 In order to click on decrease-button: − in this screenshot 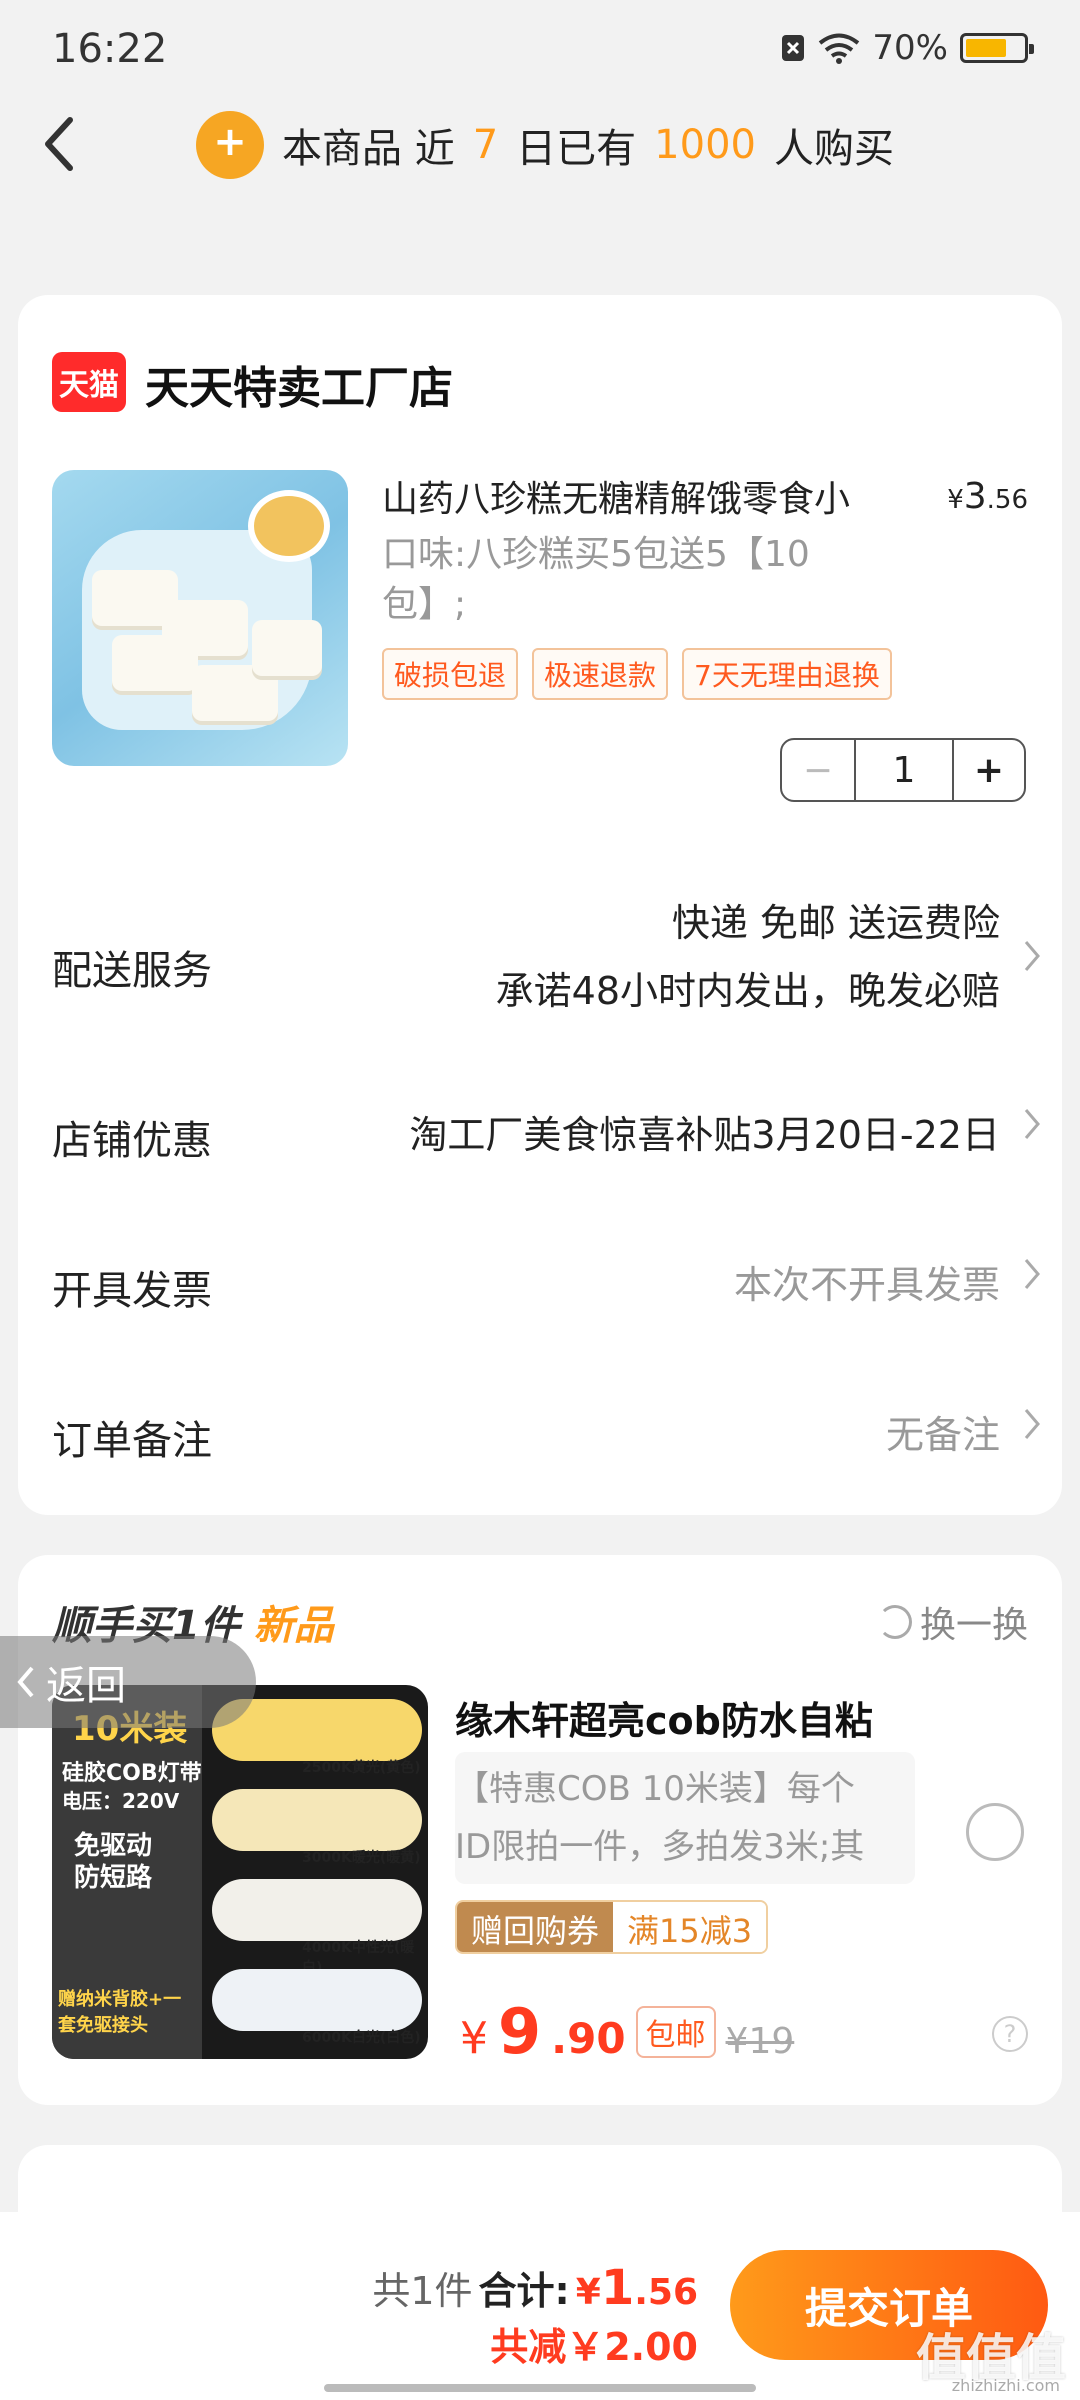, I will do `click(819, 770)`.